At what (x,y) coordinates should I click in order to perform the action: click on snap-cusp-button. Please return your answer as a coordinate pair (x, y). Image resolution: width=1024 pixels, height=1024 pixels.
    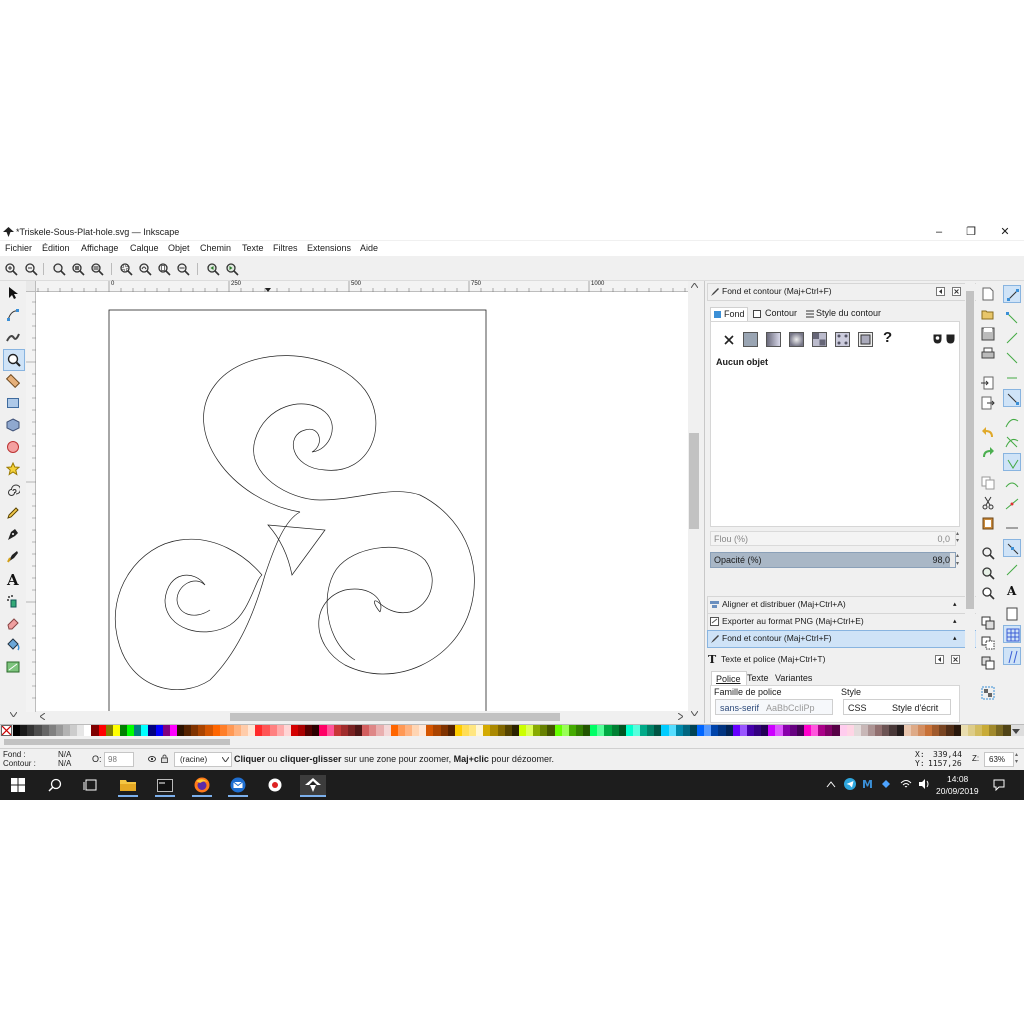
    Looking at the image, I should click on (1012, 462).